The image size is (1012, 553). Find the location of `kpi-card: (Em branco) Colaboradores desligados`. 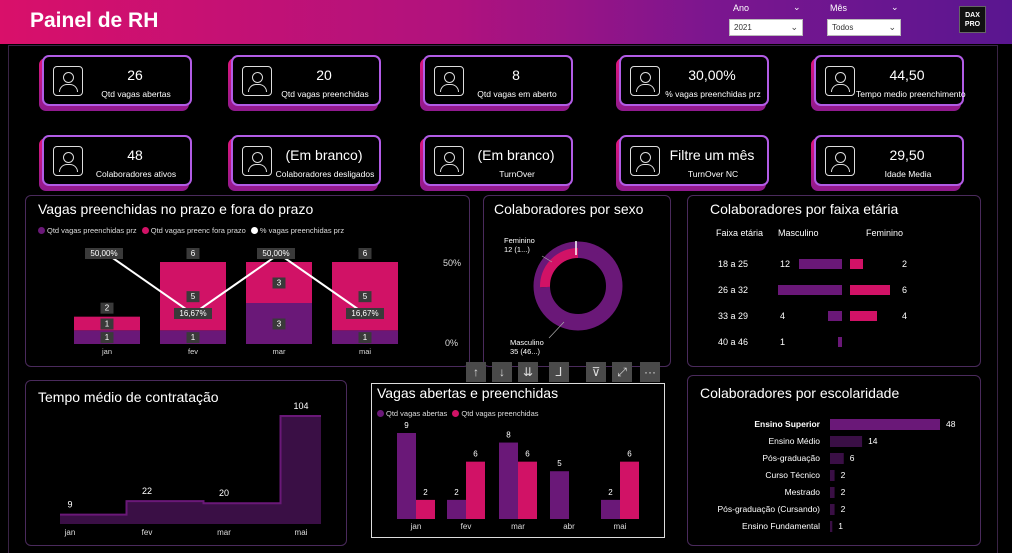

kpi-card: (Em branco) Colaboradores desligados is located at coordinates (306, 160).